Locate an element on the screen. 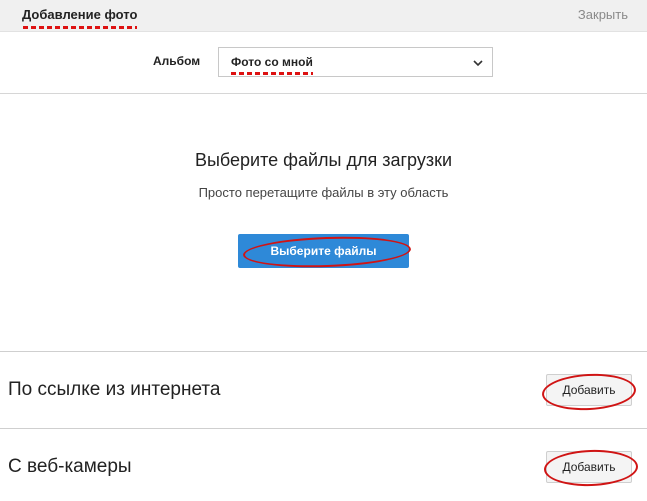 The image size is (647, 501). choose-files-button: Выберите файлы is located at coordinates (323, 251).